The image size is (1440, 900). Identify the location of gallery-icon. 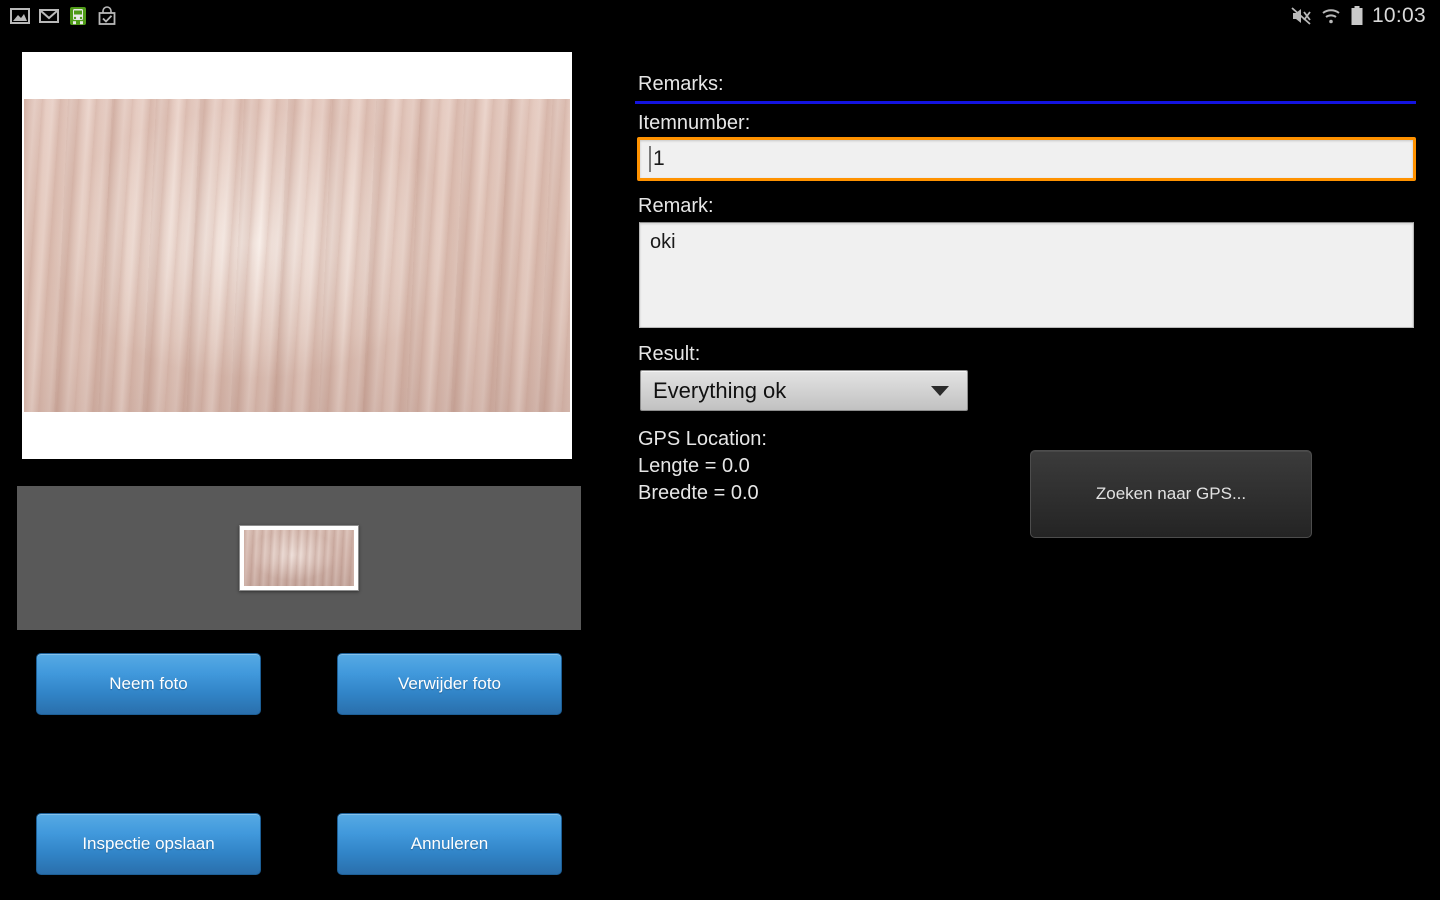
(20, 15).